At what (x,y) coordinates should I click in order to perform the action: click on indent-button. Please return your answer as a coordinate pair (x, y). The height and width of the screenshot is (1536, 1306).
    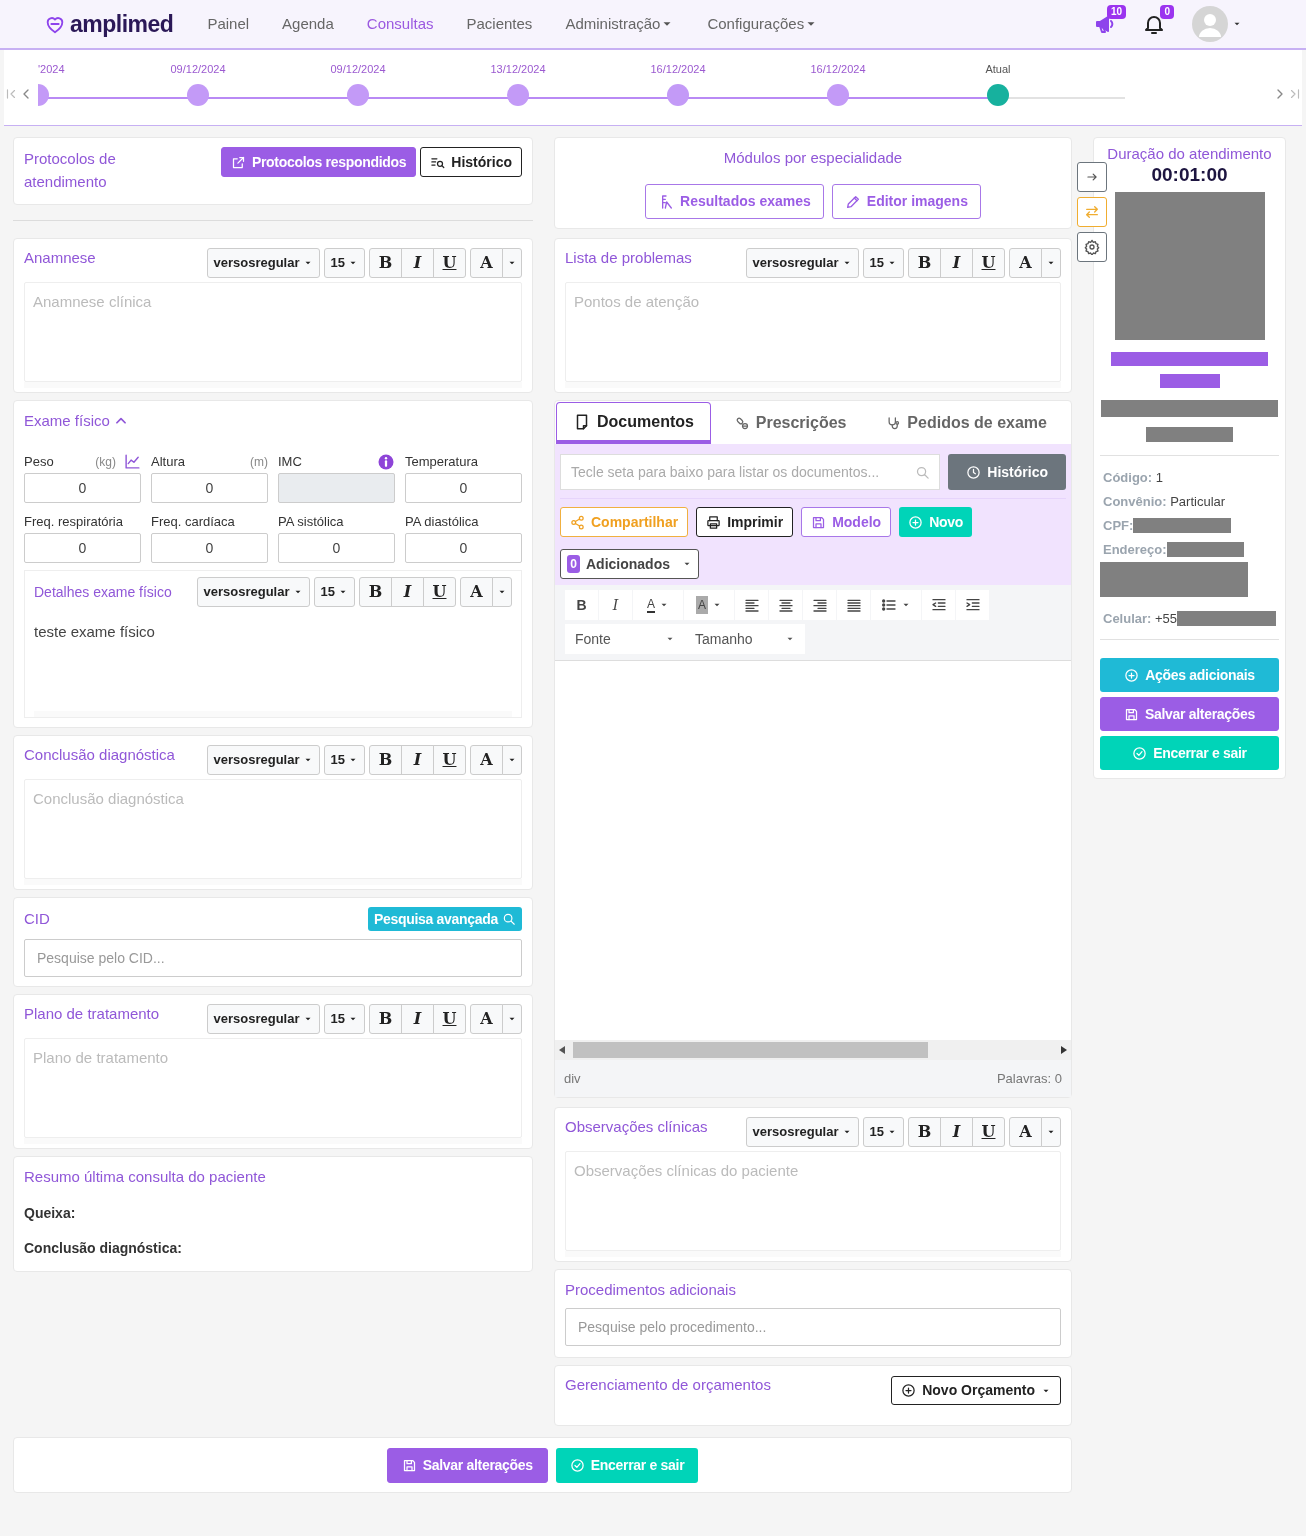
    Looking at the image, I should click on (972, 605).